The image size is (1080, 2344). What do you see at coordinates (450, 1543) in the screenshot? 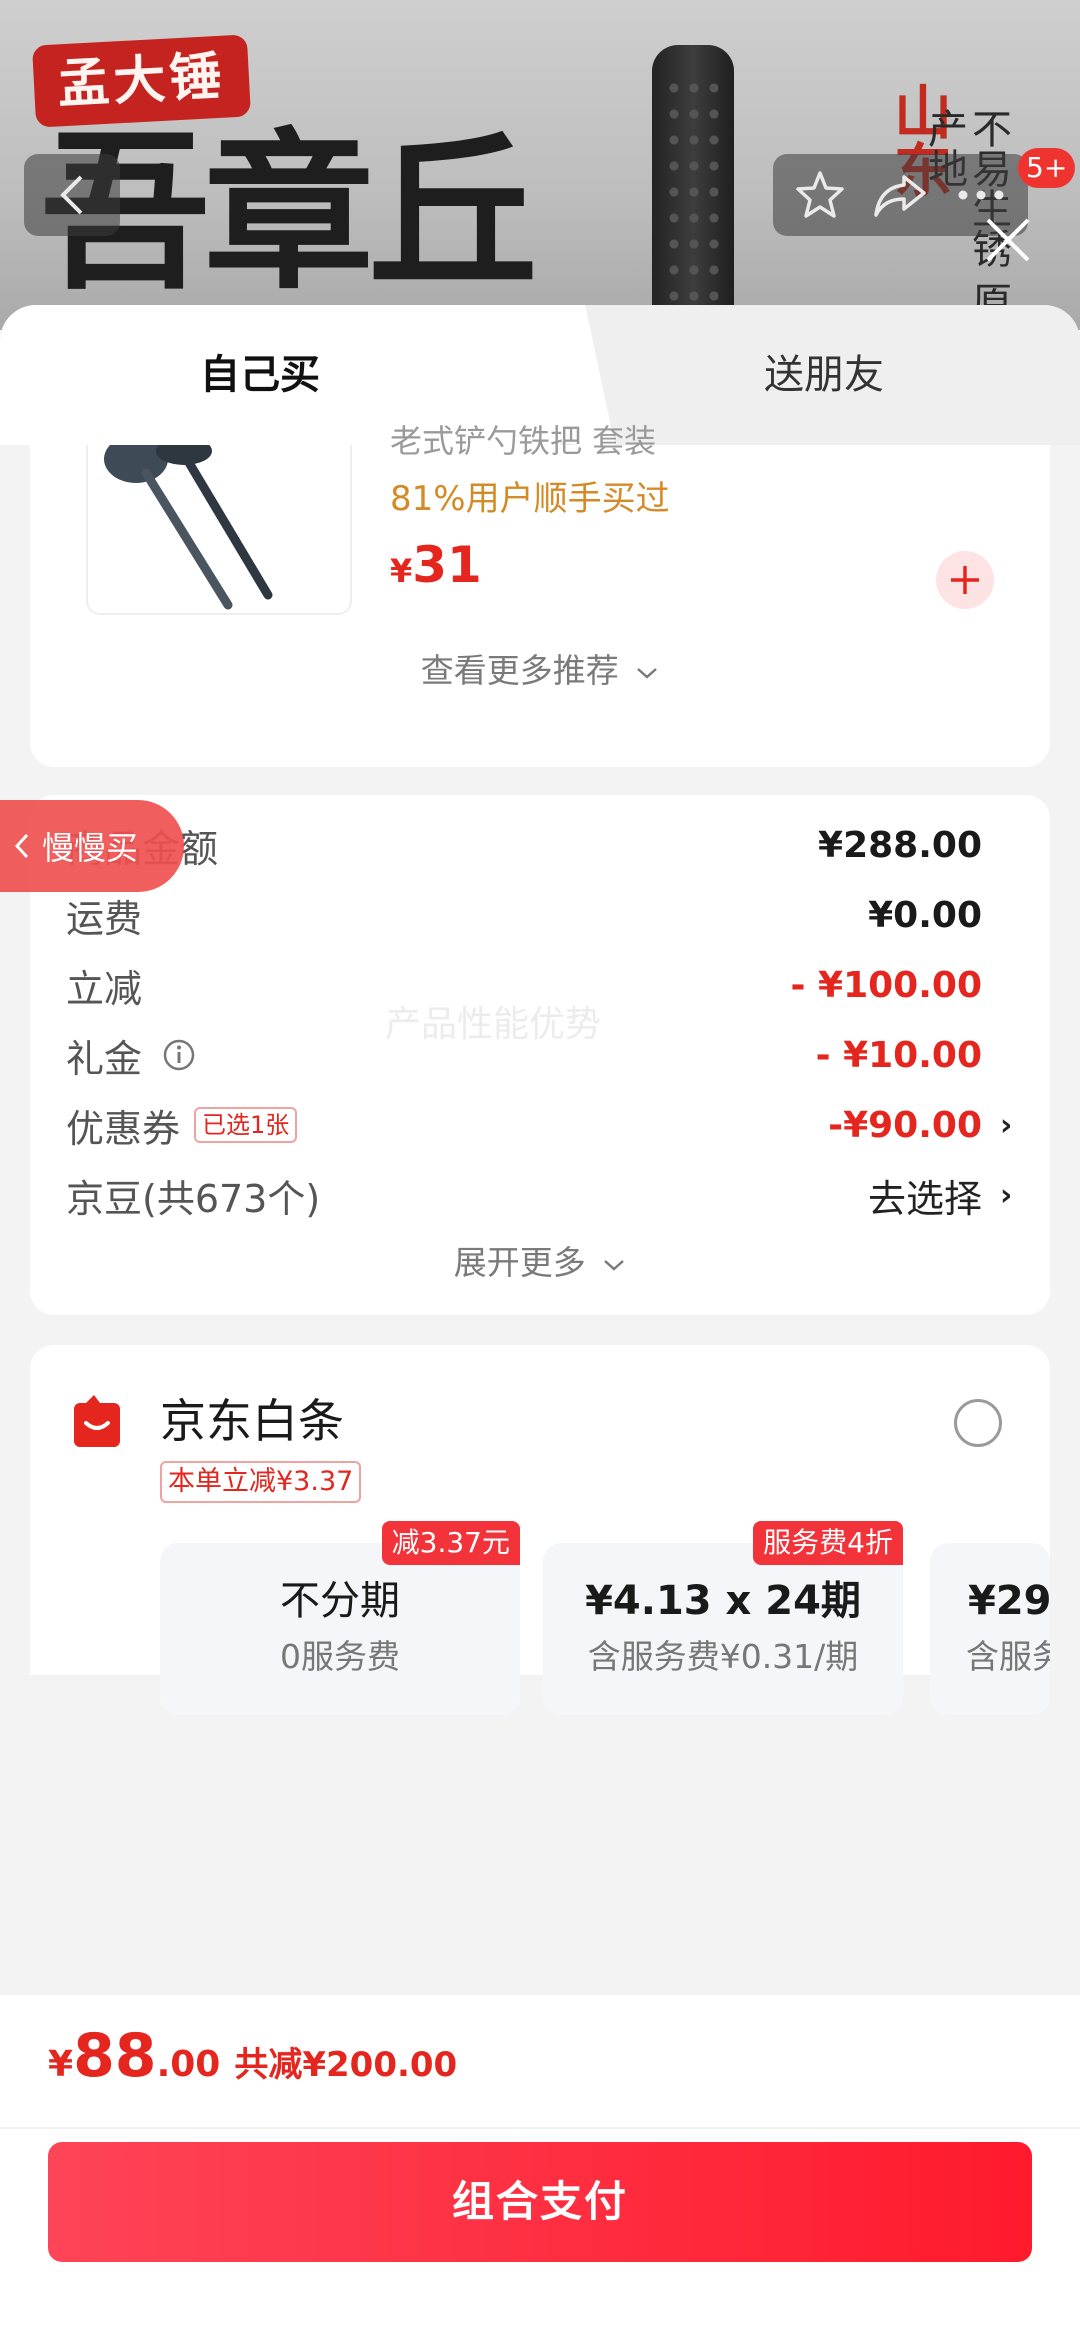
I see `plan-tag: 减3.37元` at bounding box center [450, 1543].